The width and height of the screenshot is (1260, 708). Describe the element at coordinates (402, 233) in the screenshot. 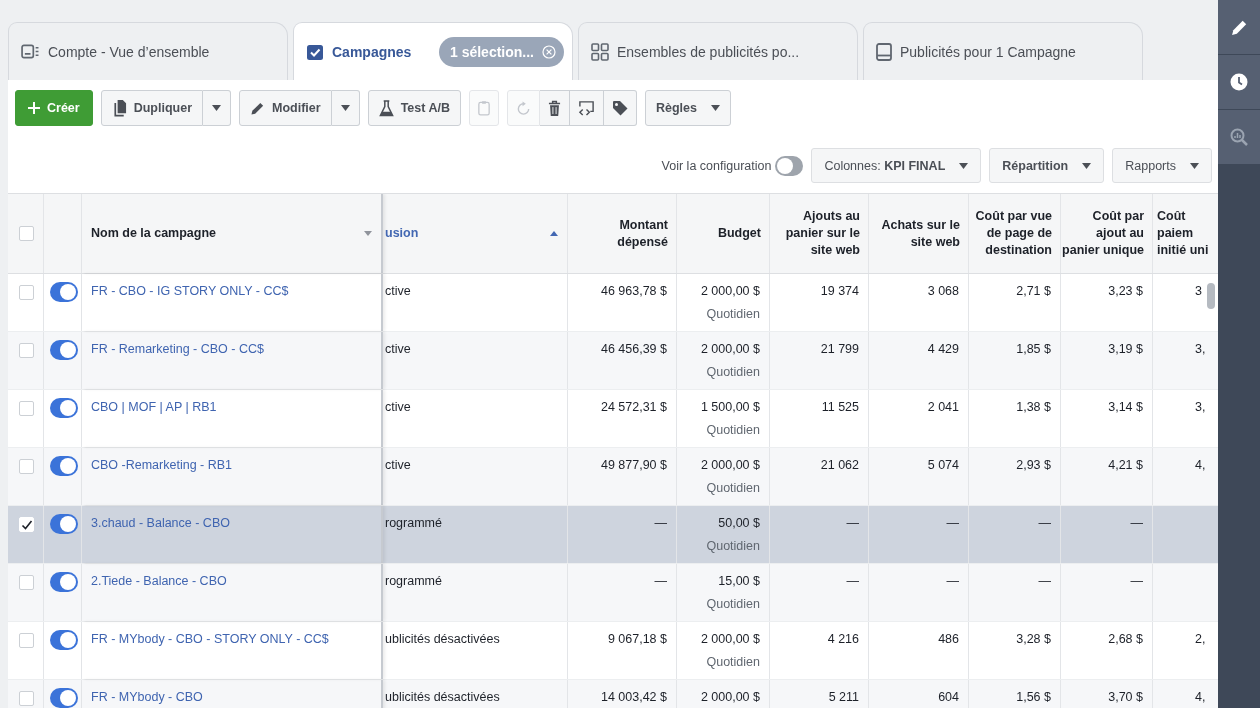

I see `column-header: usion` at that location.